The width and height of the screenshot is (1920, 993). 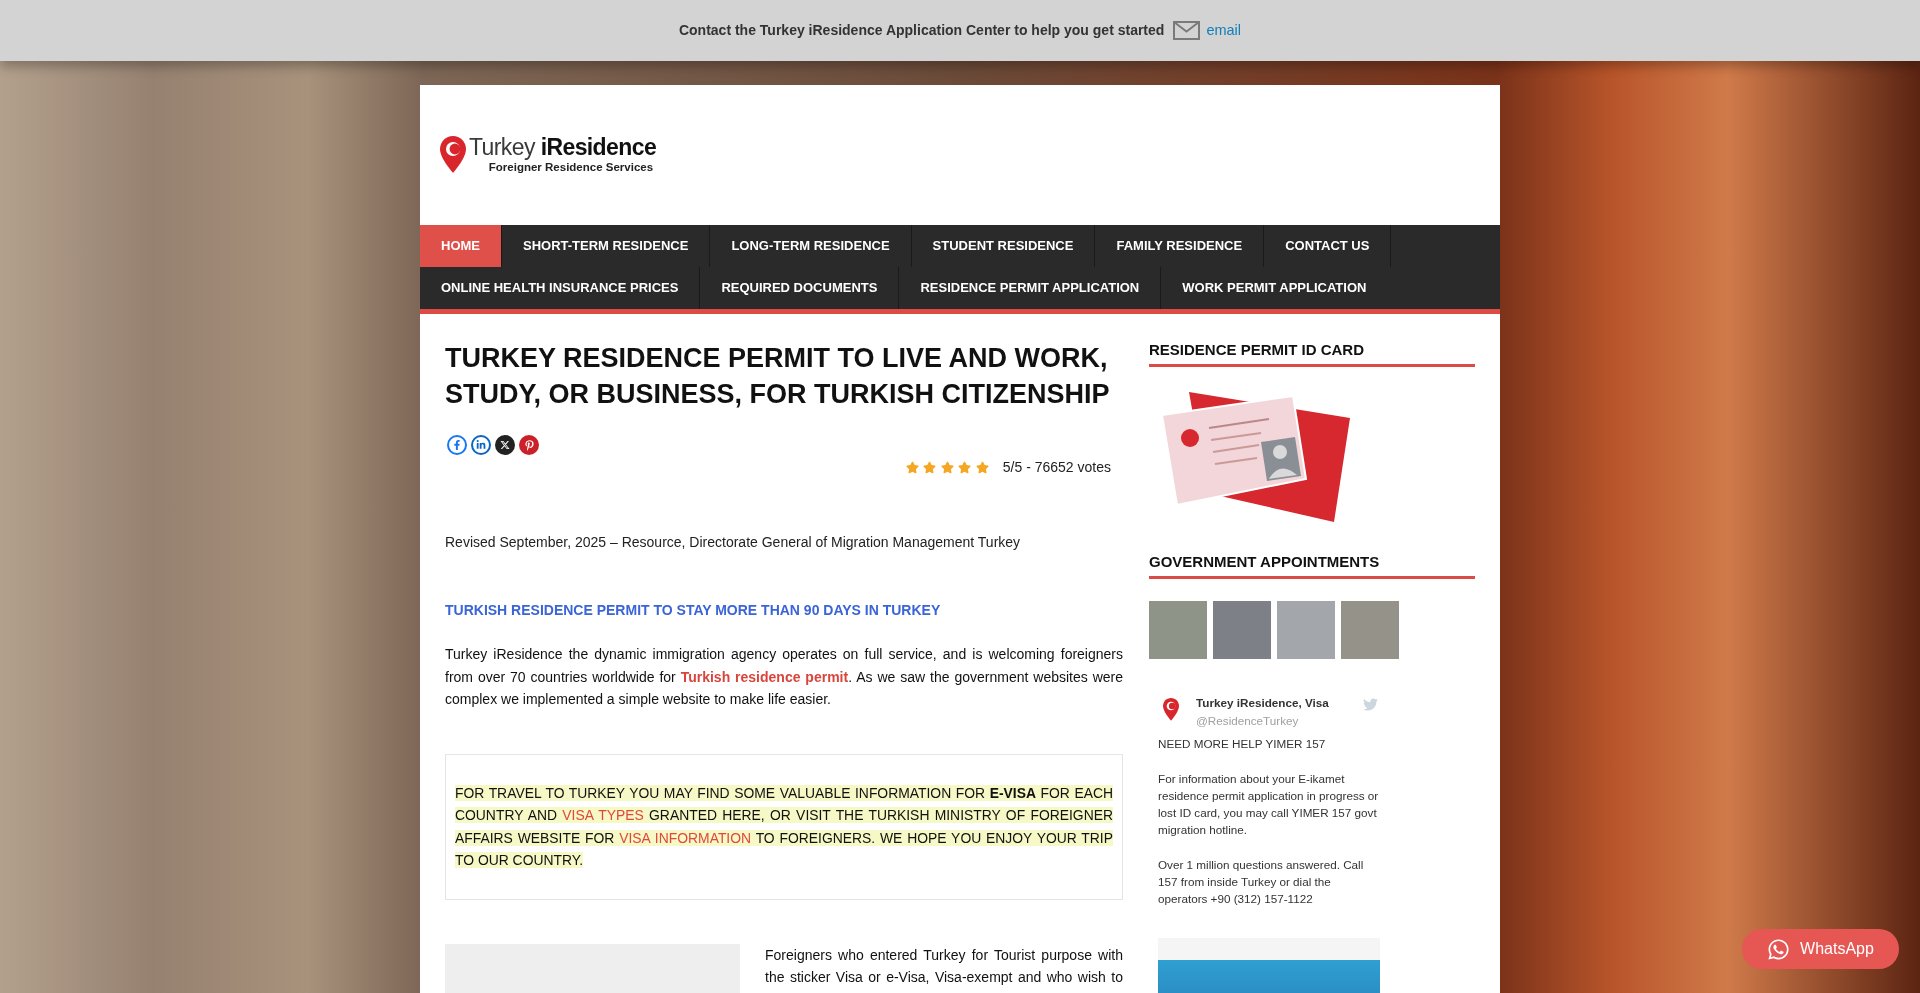 What do you see at coordinates (1820, 949) in the screenshot?
I see `whatsapp-button: WhatsApp` at bounding box center [1820, 949].